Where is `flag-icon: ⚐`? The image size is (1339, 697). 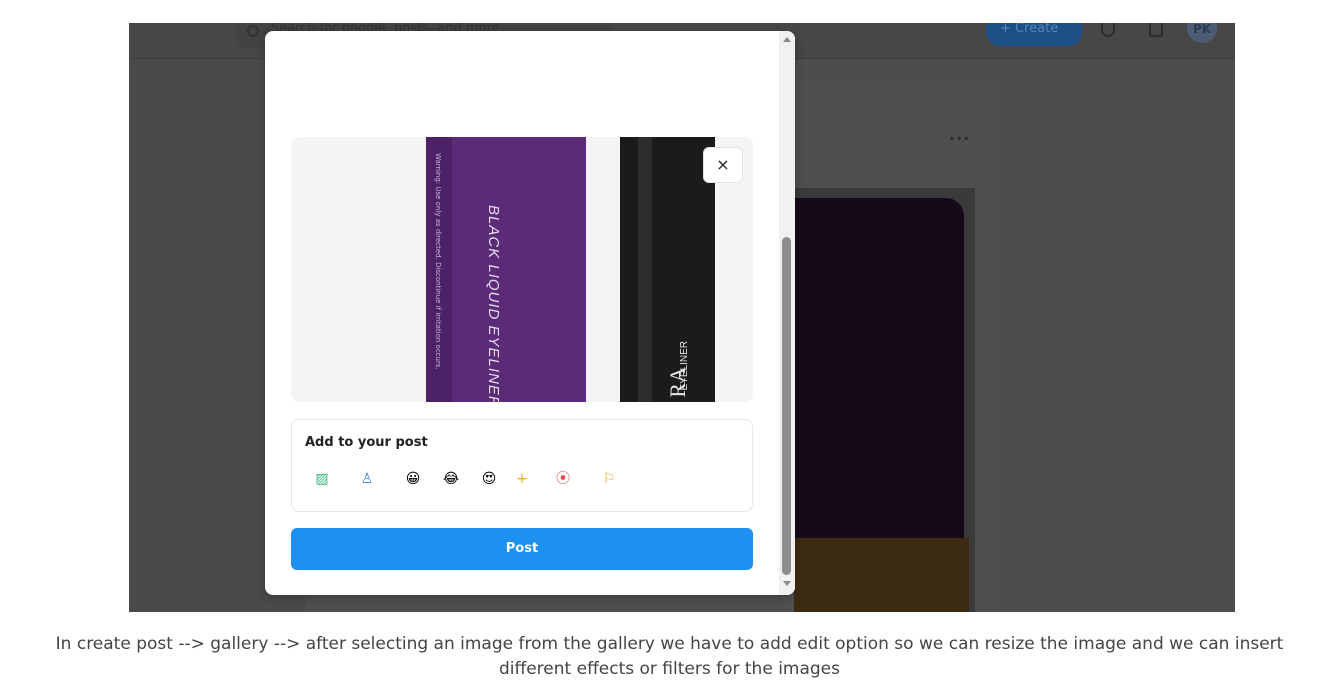 flag-icon: ⚐ is located at coordinates (609, 479).